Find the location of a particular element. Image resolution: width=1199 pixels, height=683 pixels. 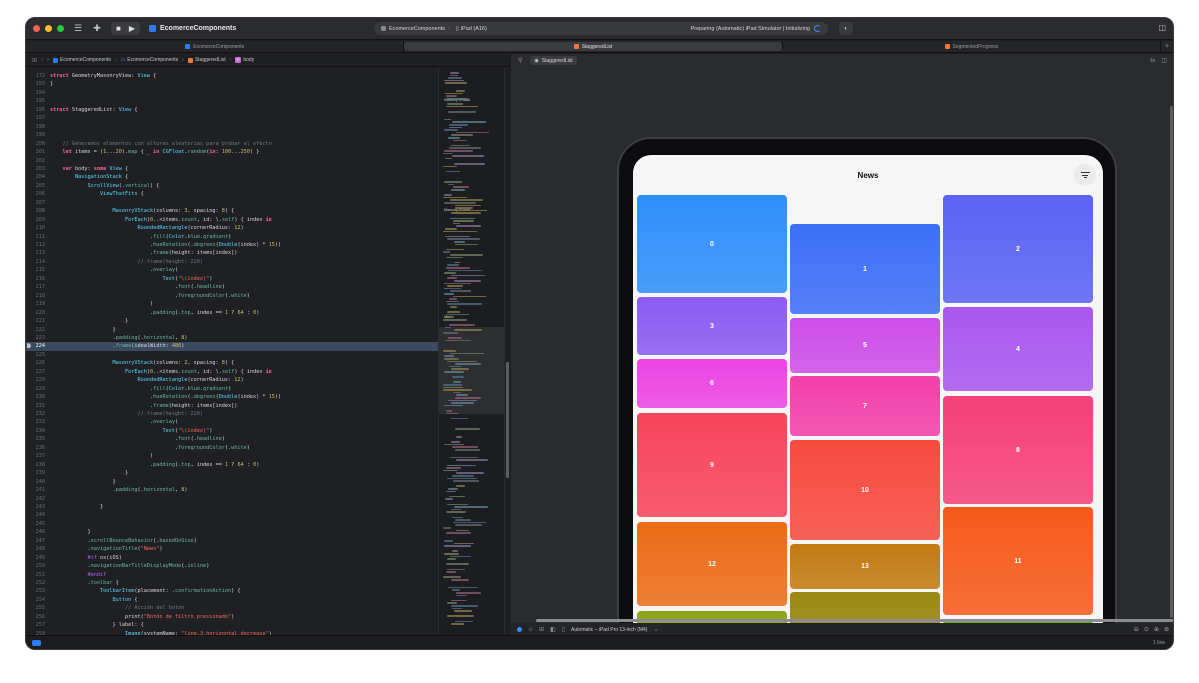

line-number: 242 is located at coordinates (35, 499).